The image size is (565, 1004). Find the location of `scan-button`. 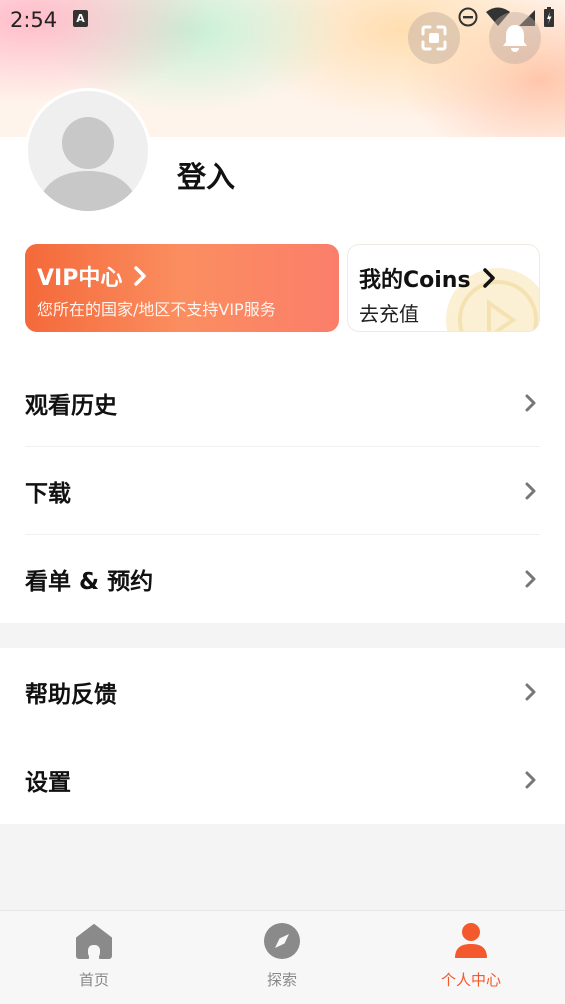

scan-button is located at coordinates (434, 38).